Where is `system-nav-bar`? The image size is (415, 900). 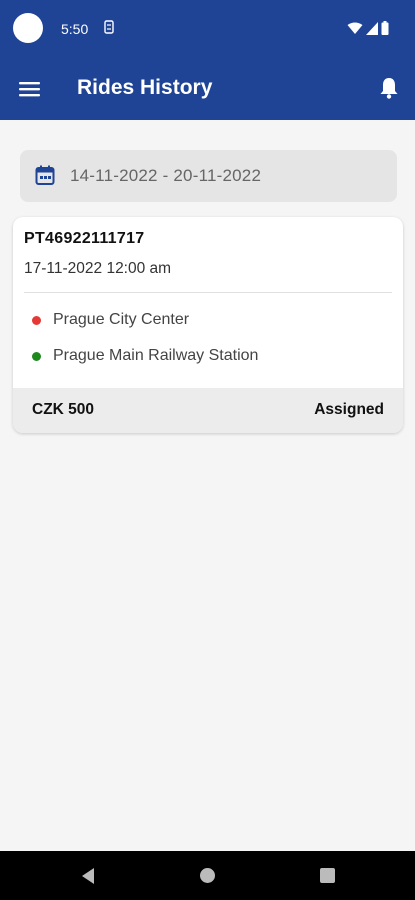
system-nav-bar is located at coordinates (207, 875).